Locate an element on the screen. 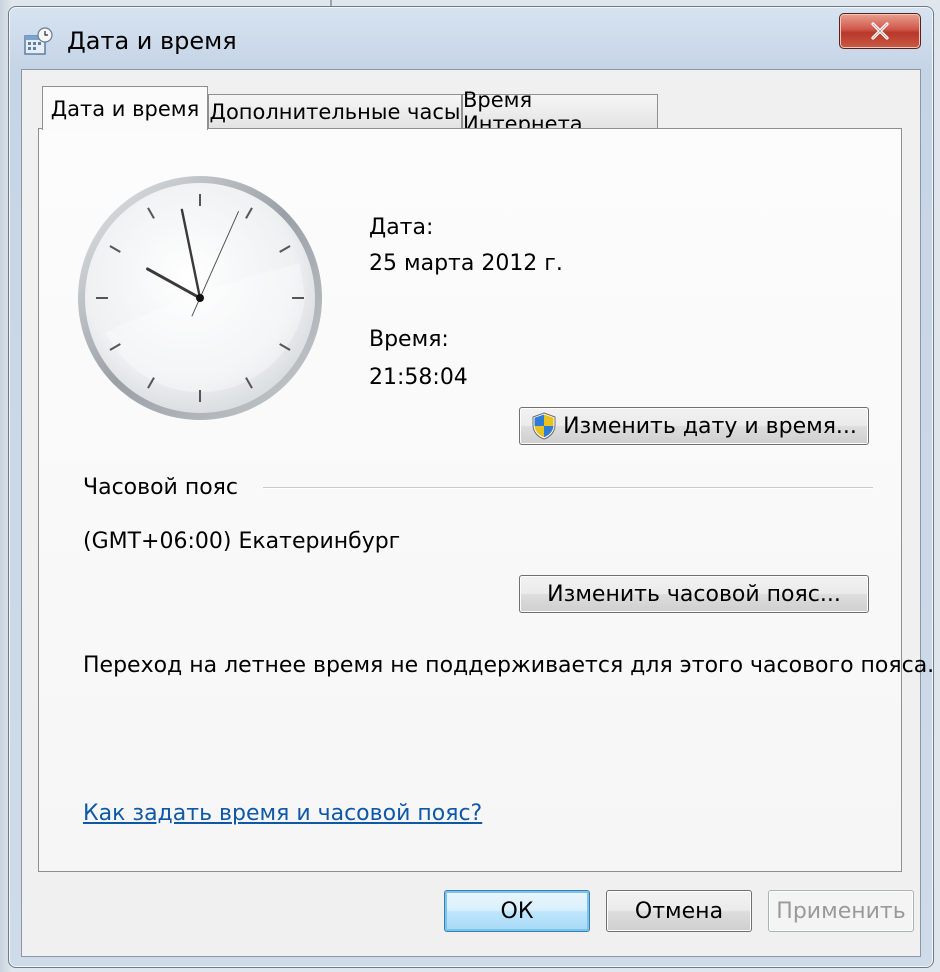 This screenshot has height=972, width=940. time-value: 21:58:04 is located at coordinates (418, 377).